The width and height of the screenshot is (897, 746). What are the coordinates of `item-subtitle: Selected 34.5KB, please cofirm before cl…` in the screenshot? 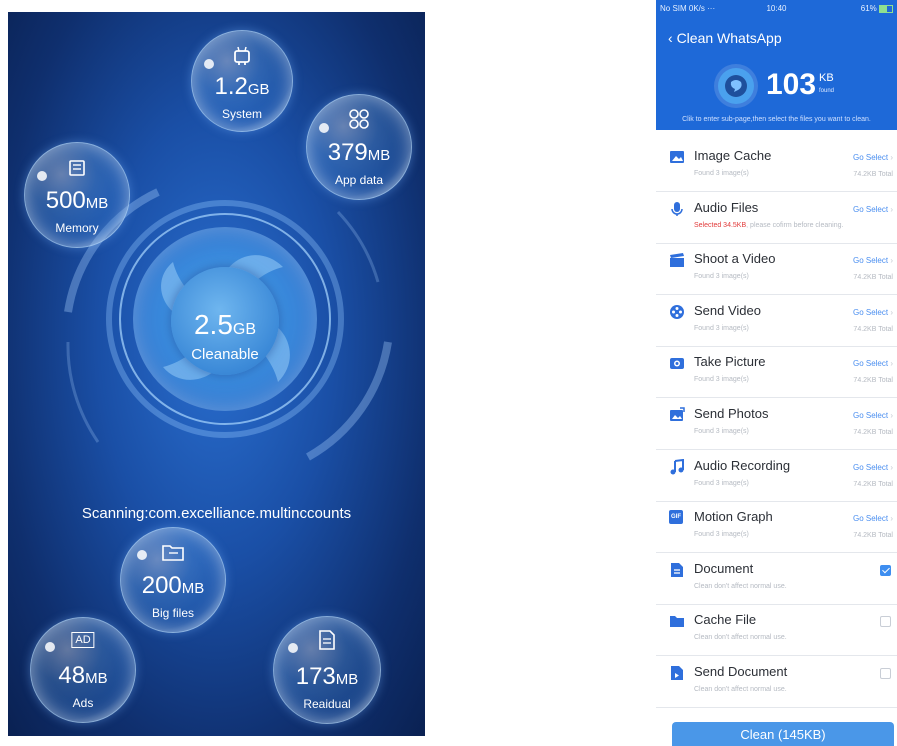 It's located at (768, 225).